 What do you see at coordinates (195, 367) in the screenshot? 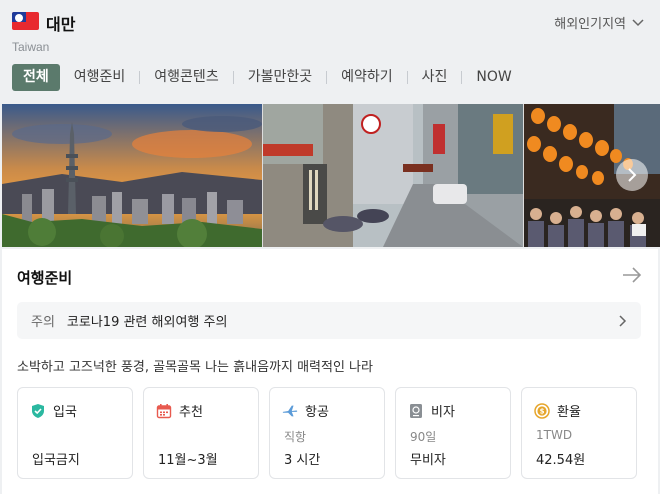
I see `country-description: 소박하고 고즈넉한 풍경, 골목골목 나는 흙내음까지 매력적인 나라` at bounding box center [195, 367].